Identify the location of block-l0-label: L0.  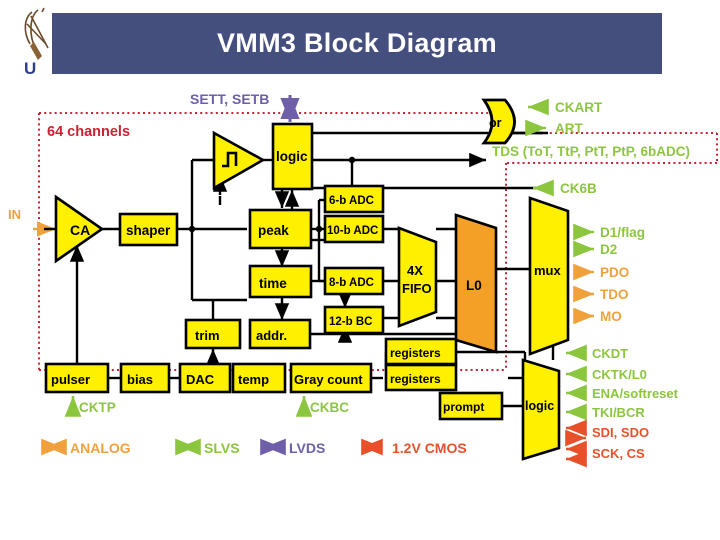
(474, 285).